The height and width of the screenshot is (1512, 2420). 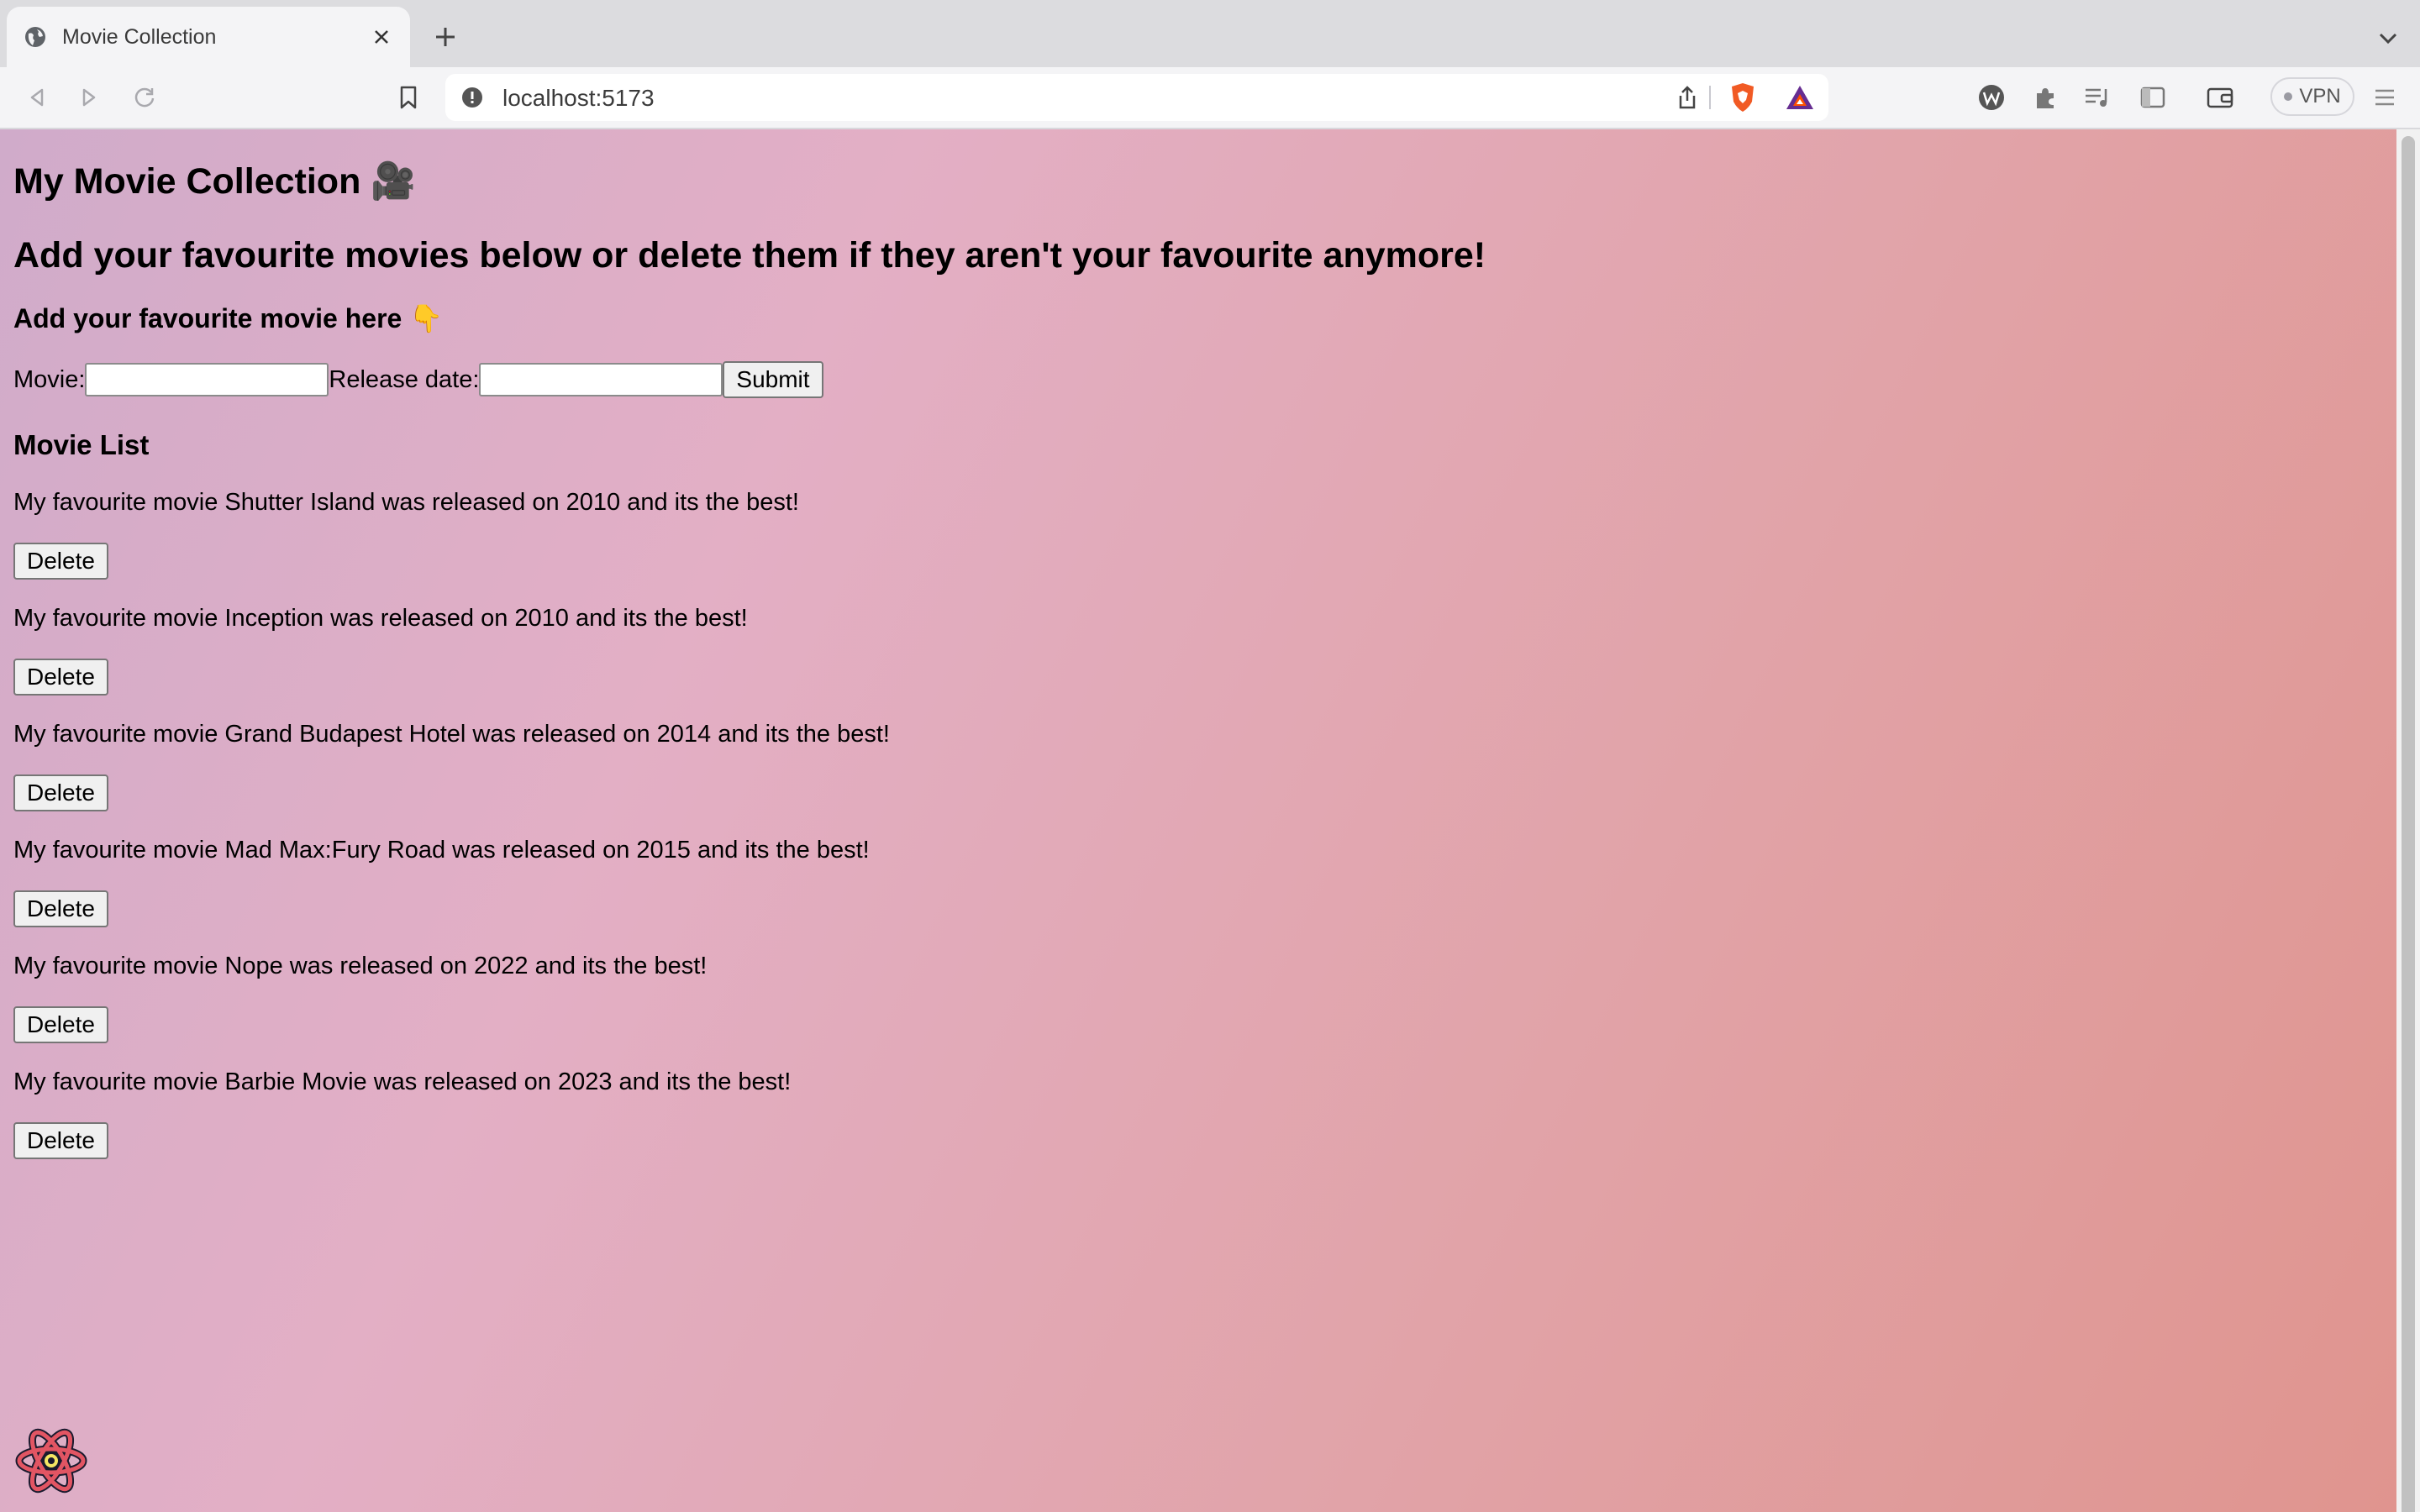 I want to click on bookmark-icon, so click(x=408, y=97).